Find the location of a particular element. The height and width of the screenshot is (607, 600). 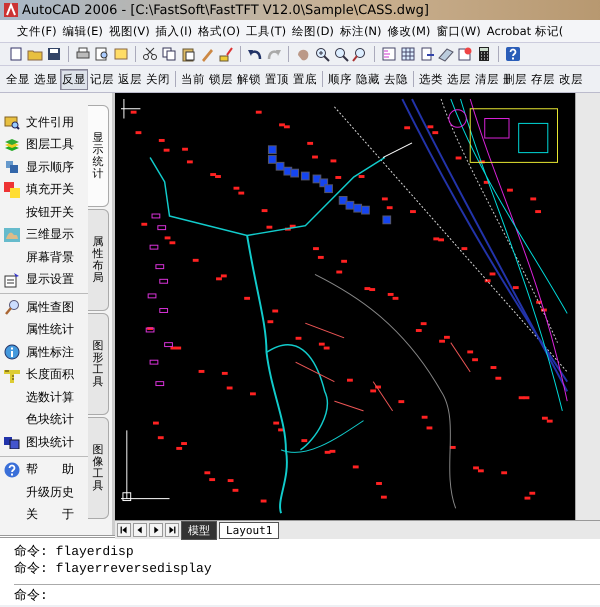

match-properties-icon is located at coordinates (226, 54).